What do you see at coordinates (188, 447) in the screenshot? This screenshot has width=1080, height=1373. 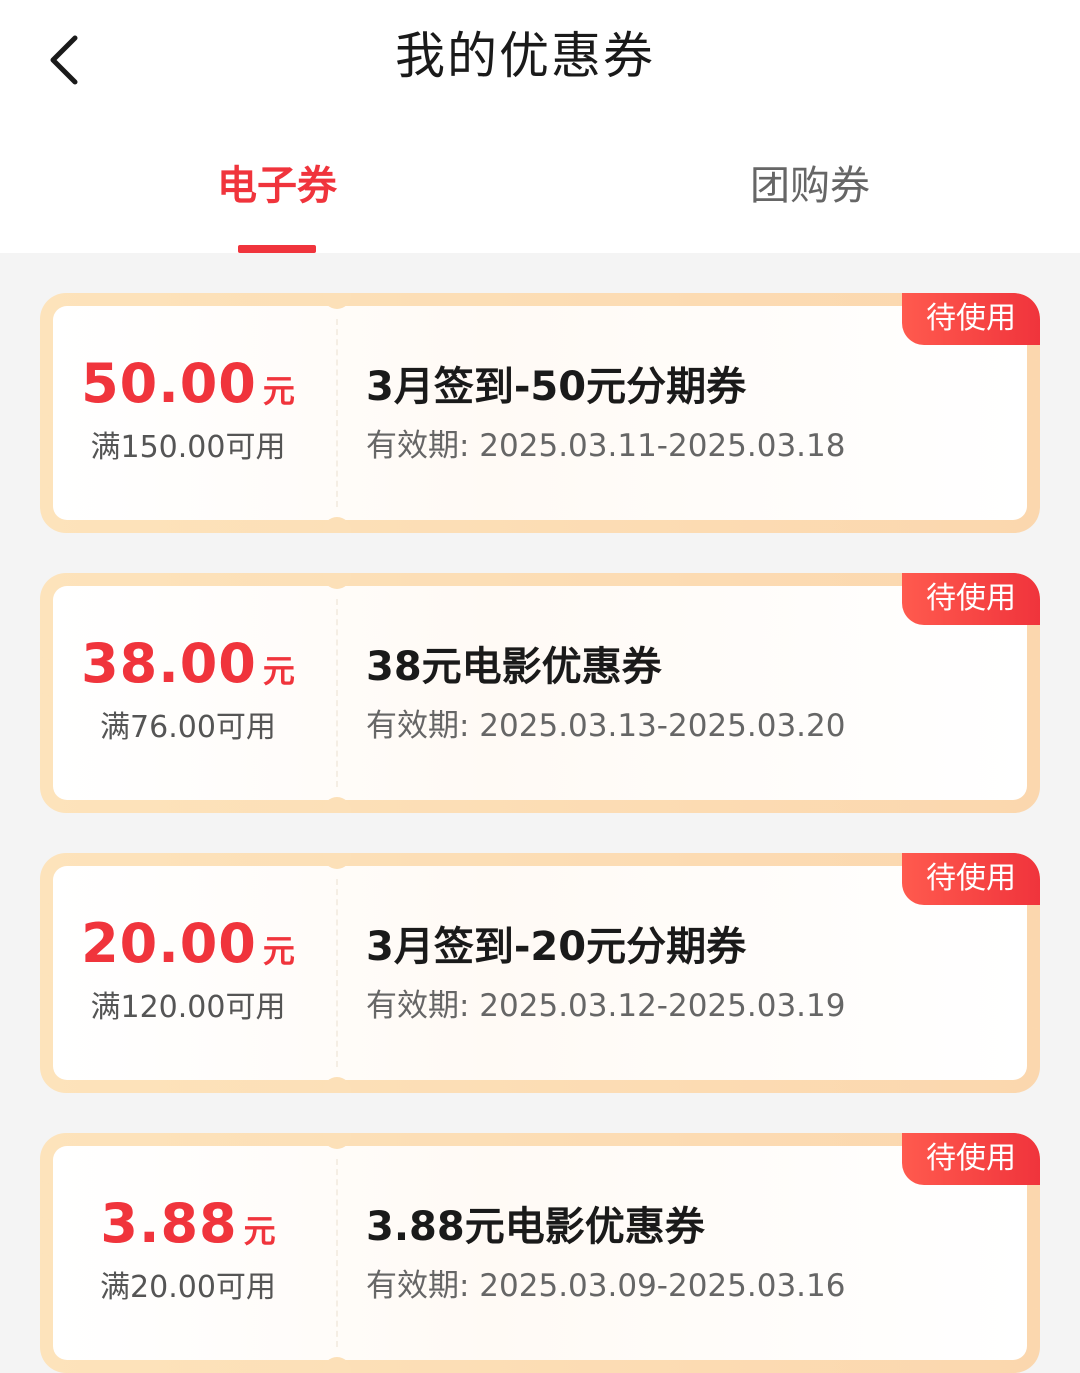 I see `coupon-condition: 满150.00可用` at bounding box center [188, 447].